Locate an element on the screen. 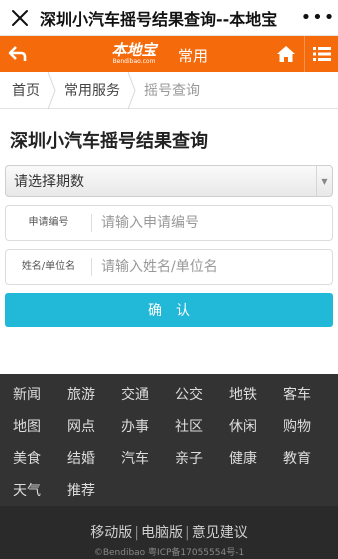 This screenshot has width=338, height=559. nav-item-travel: 旅游 is located at coordinates (81, 394).